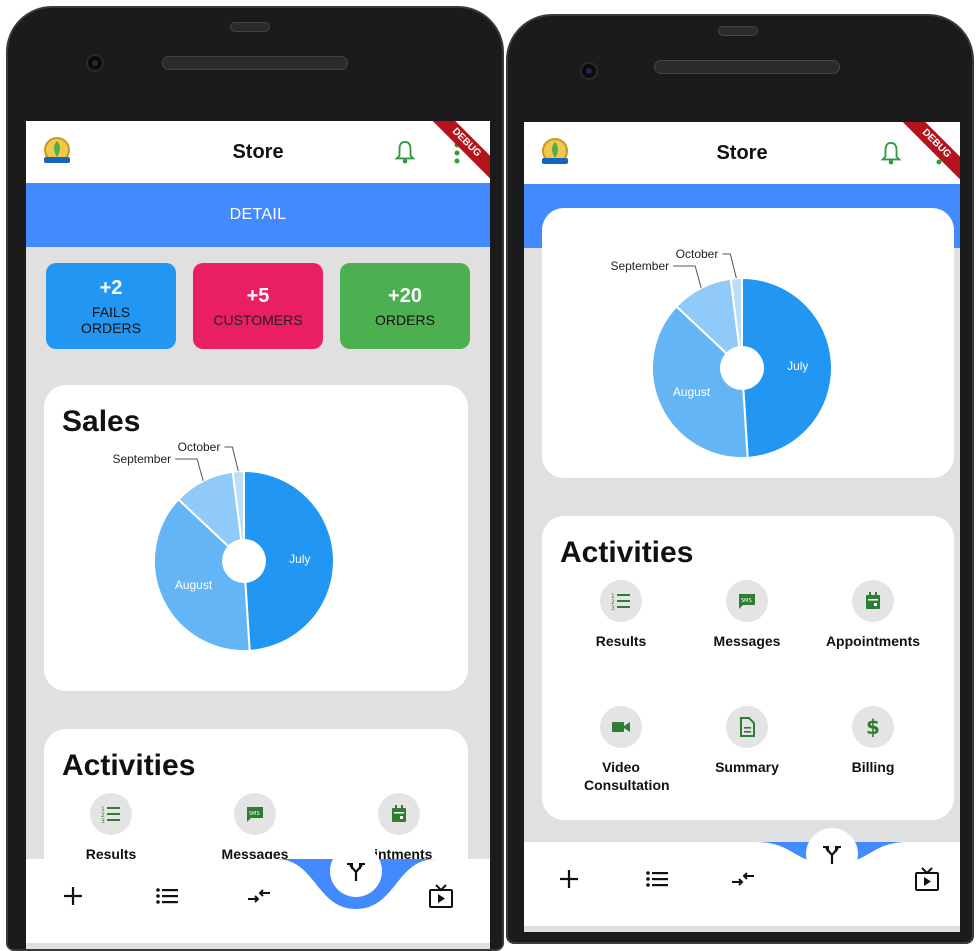 This screenshot has height=951, width=976. Describe the element at coordinates (873, 641) in the screenshot. I see `activity-label: Appointments` at that location.